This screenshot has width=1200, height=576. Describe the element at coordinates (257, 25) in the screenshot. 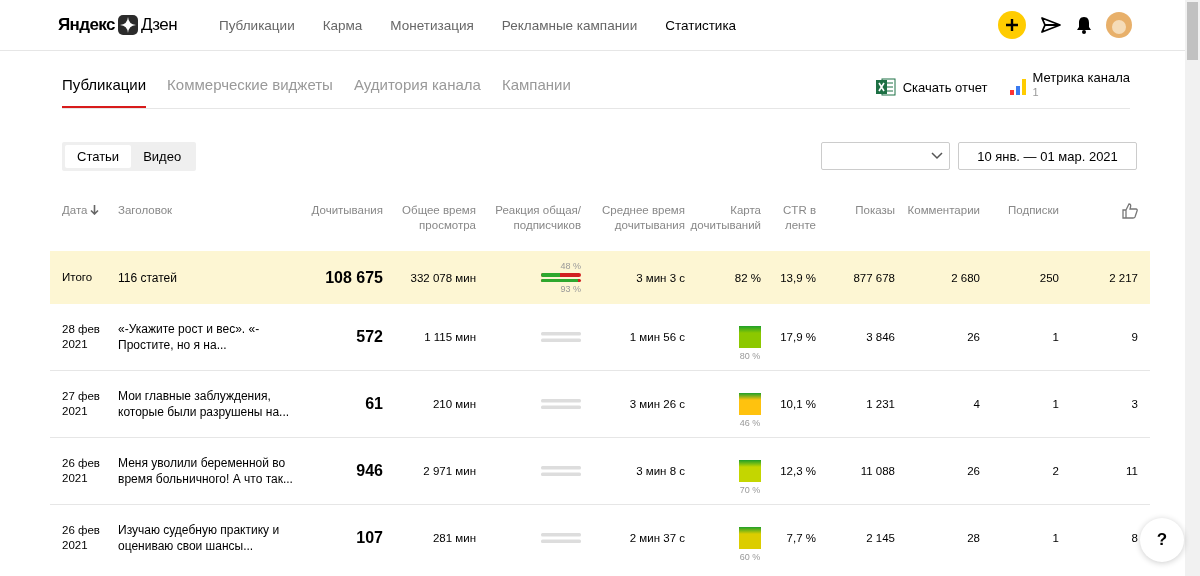

I see `nav-link: Публикации` at that location.